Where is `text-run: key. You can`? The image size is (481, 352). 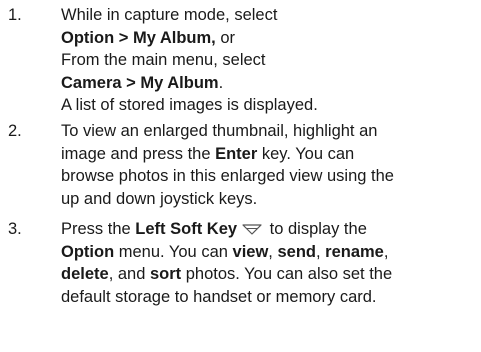 text-run: key. You can is located at coordinates (306, 153).